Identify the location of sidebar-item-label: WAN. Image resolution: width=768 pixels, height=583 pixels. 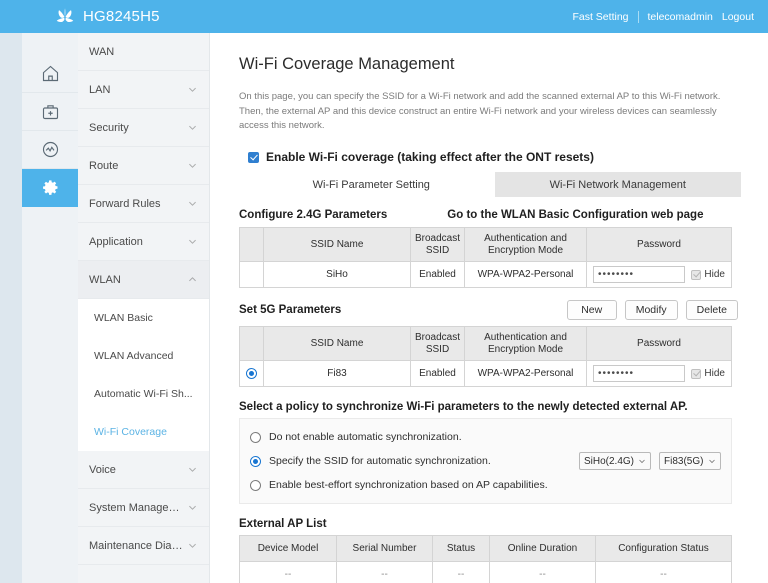
(102, 51).